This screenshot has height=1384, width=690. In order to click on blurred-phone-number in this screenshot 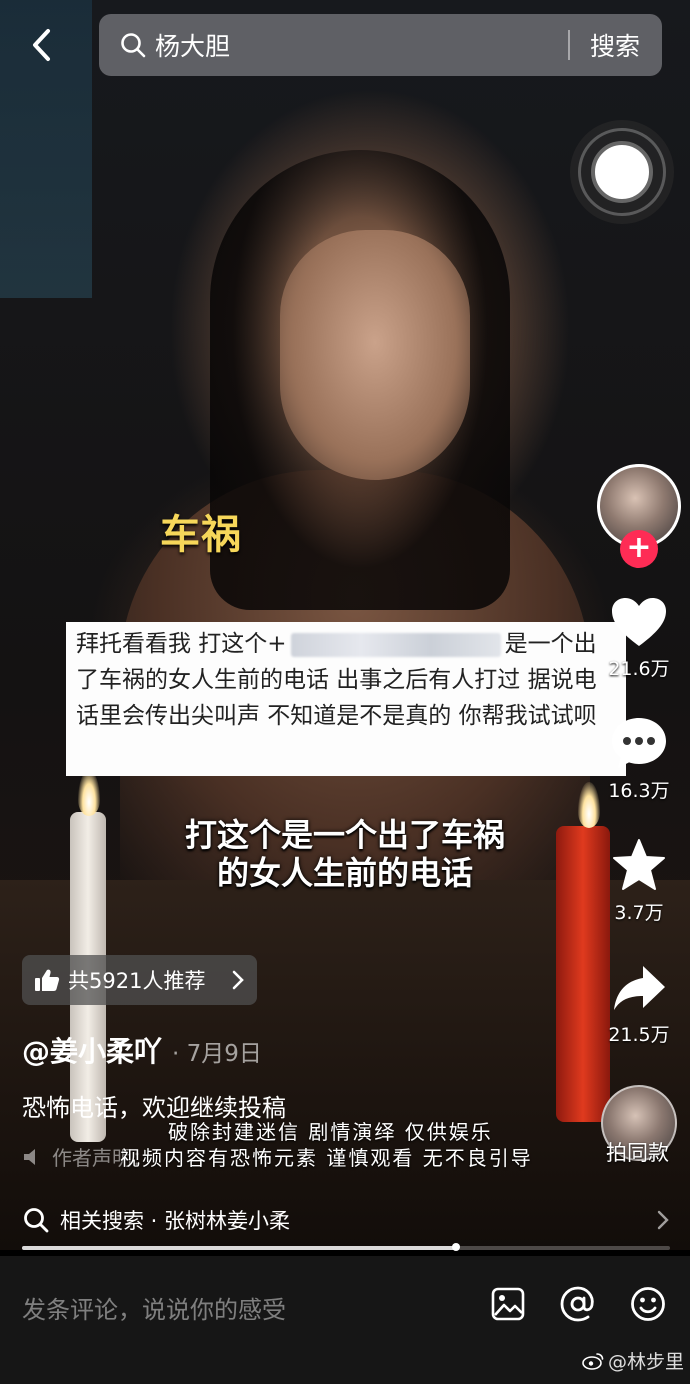, I will do `click(395, 644)`.